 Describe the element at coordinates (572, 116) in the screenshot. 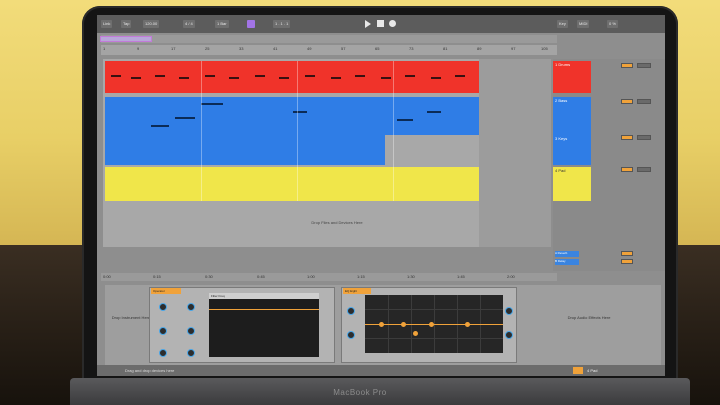

I see `track-header-bass: 2 Bass` at that location.